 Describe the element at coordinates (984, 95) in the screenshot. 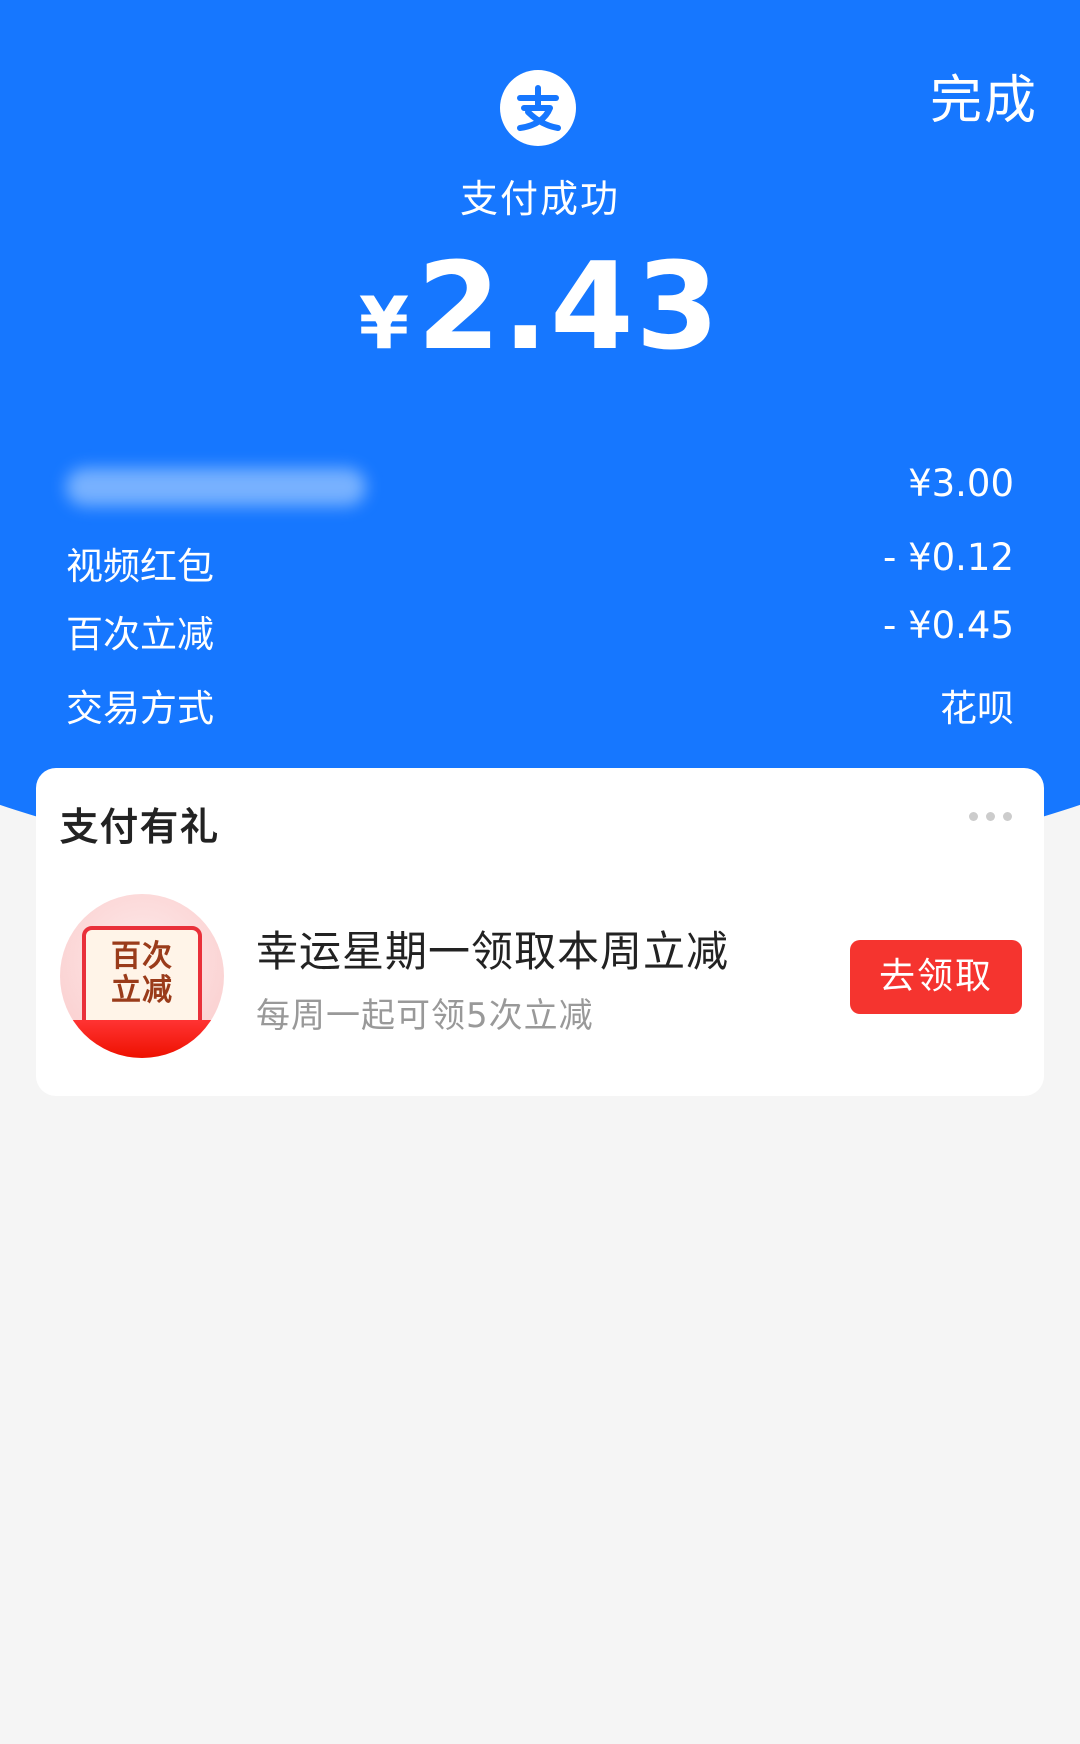

I see `done-button: 完成` at that location.